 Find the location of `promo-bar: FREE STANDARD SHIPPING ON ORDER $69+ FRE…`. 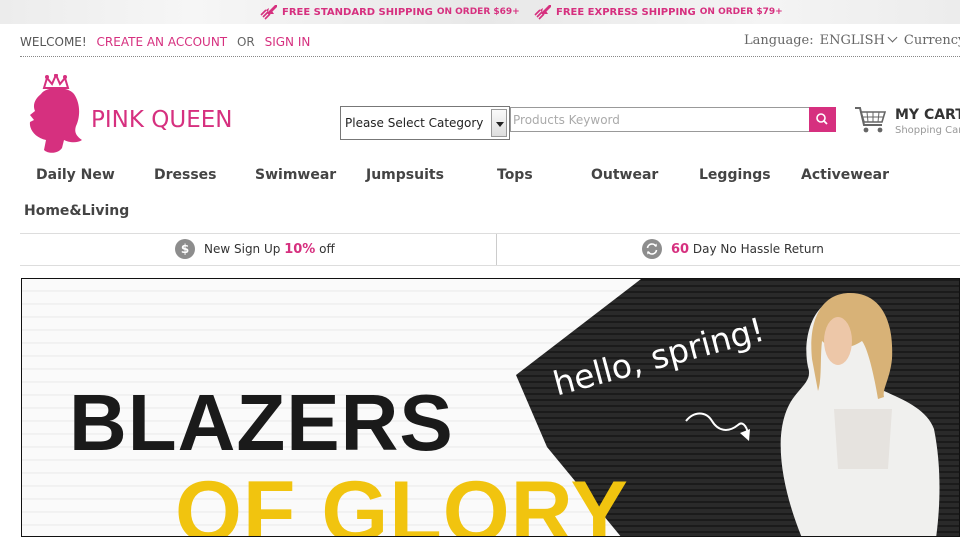

promo-bar: FREE STANDARD SHIPPING ON ORDER $69+ FRE… is located at coordinates (480, 12).